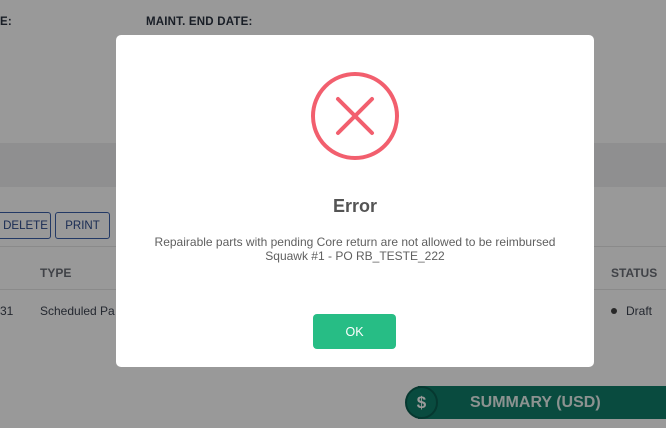  What do you see at coordinates (355, 256) in the screenshot?
I see `dialog-message-line-2: Squawk #1 - PO RB_TESTE_222` at bounding box center [355, 256].